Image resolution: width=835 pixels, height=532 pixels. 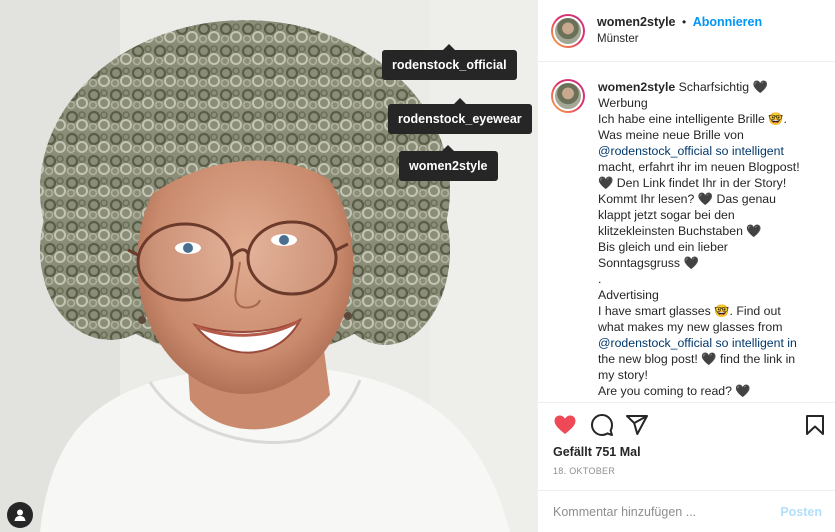 I want to click on header-username: women2style, so click(x=636, y=22).